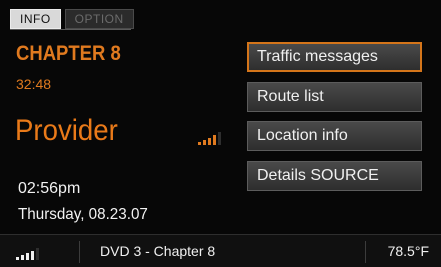 The height and width of the screenshot is (267, 441). I want to click on tab-underline, so click(70, 29).